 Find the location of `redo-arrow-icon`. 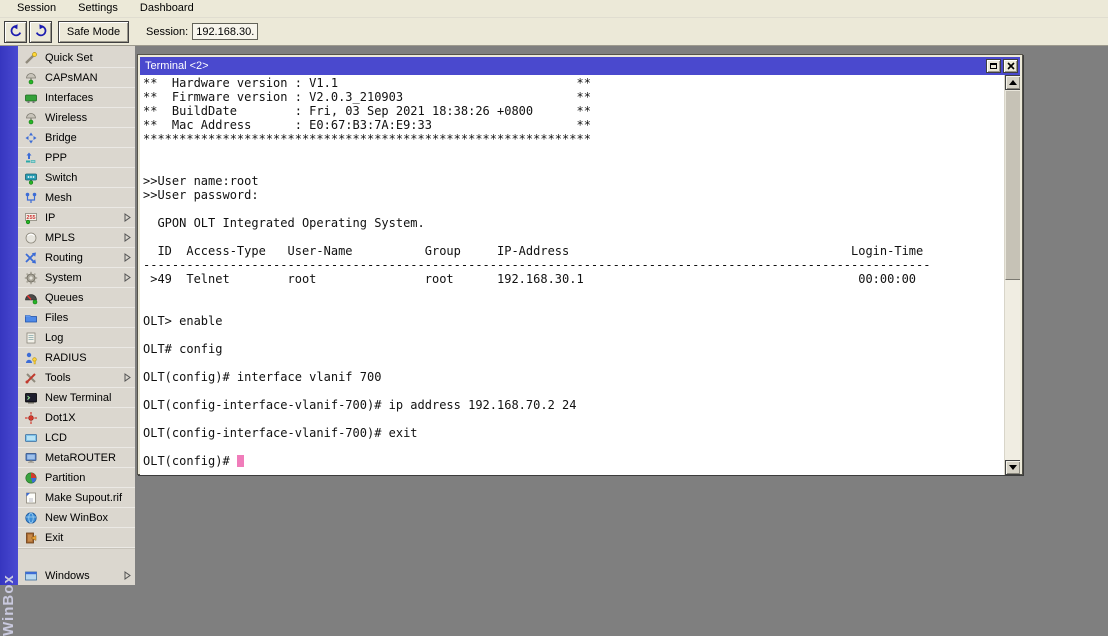

redo-arrow-icon is located at coordinates (41, 31).